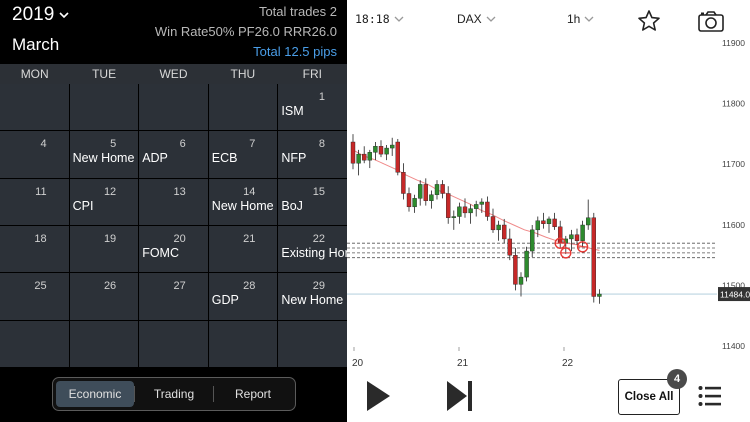 The height and width of the screenshot is (422, 750). What do you see at coordinates (733, 104) in the screenshot?
I see `price-tick-label: 11800` at bounding box center [733, 104].